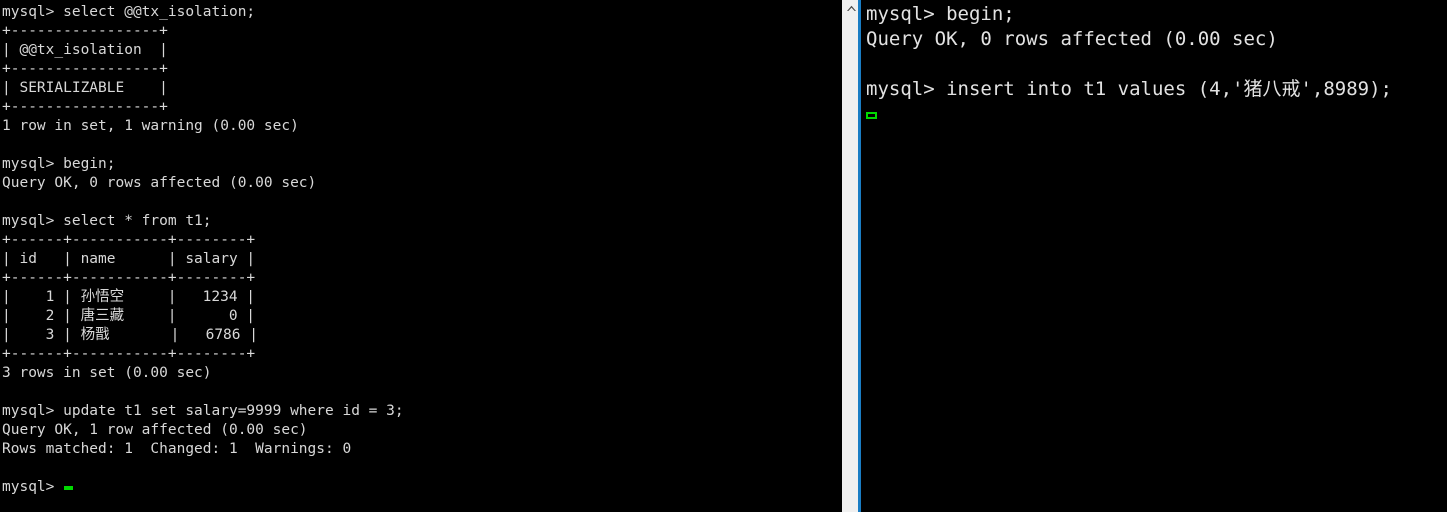 The width and height of the screenshot is (1447, 512). I want to click on scroll-up-icon, so click(851, 8).